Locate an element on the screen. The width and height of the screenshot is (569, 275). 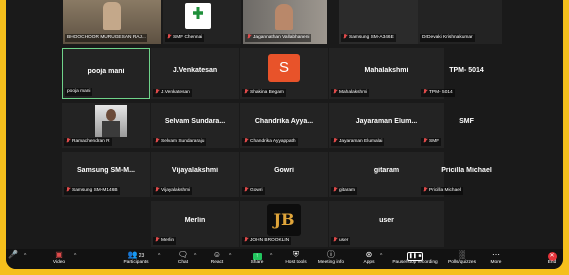
participant-tile: S Shakina Begam is located at coordinates (284, 73).